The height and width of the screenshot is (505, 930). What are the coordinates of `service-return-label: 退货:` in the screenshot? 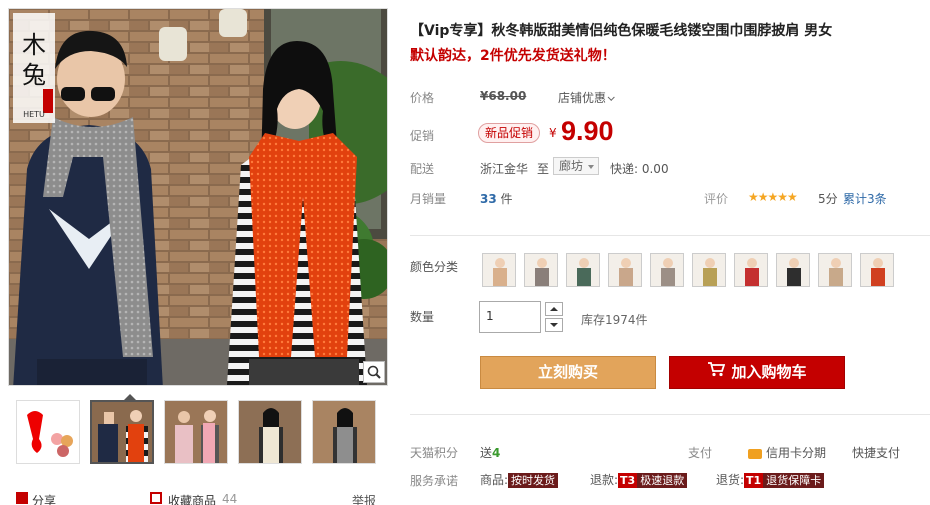 It's located at (730, 480).